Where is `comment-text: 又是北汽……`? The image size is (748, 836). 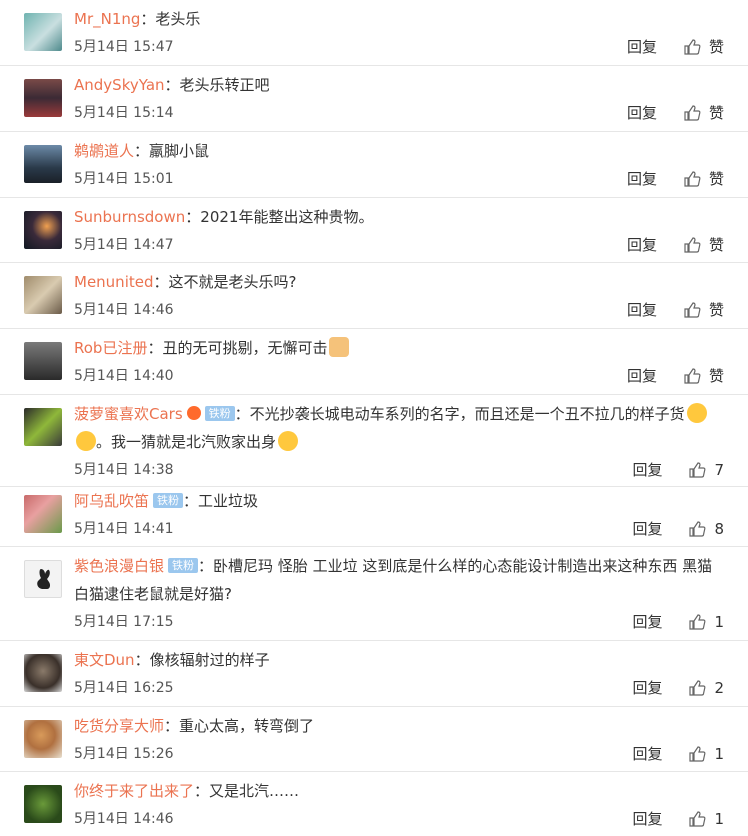 comment-text: 又是北汽…… is located at coordinates (254, 791).